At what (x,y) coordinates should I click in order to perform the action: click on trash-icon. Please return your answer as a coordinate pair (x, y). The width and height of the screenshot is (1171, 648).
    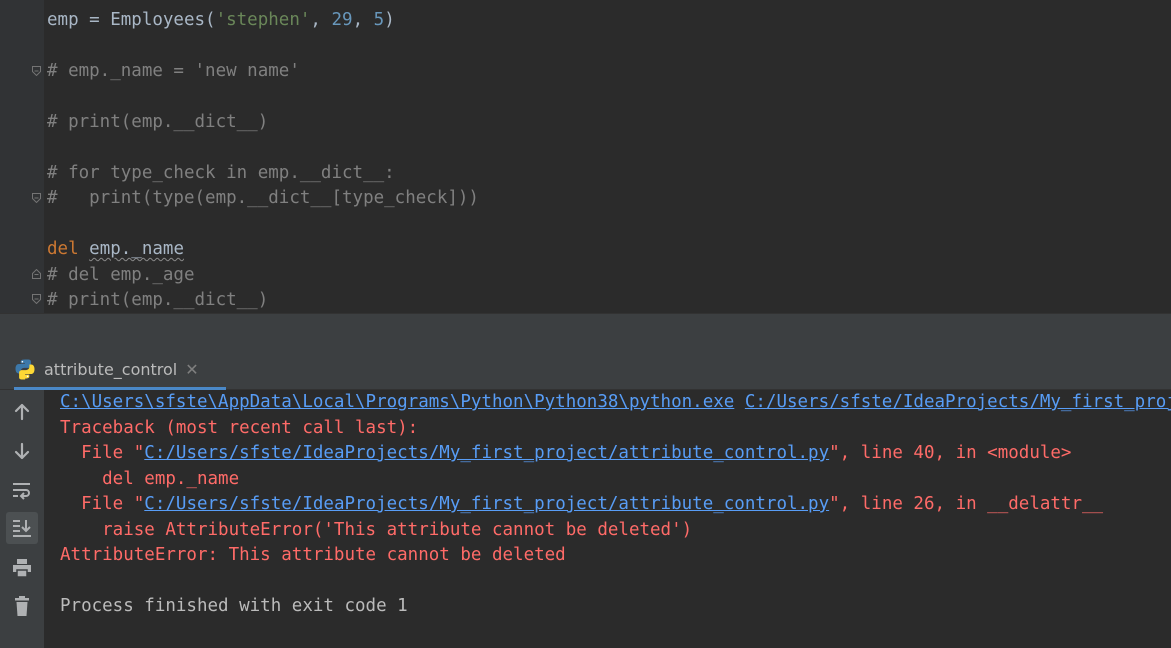
    Looking at the image, I should click on (22, 606).